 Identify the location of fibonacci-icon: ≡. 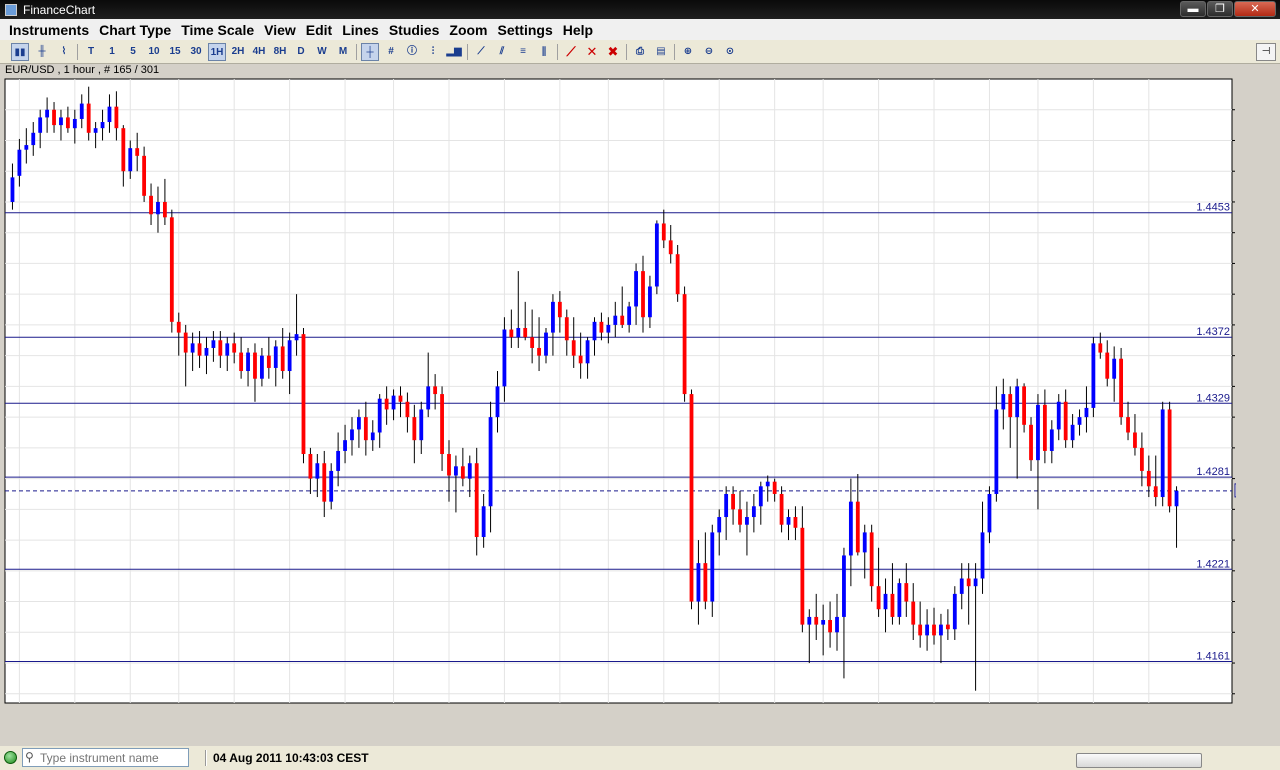
(523, 52).